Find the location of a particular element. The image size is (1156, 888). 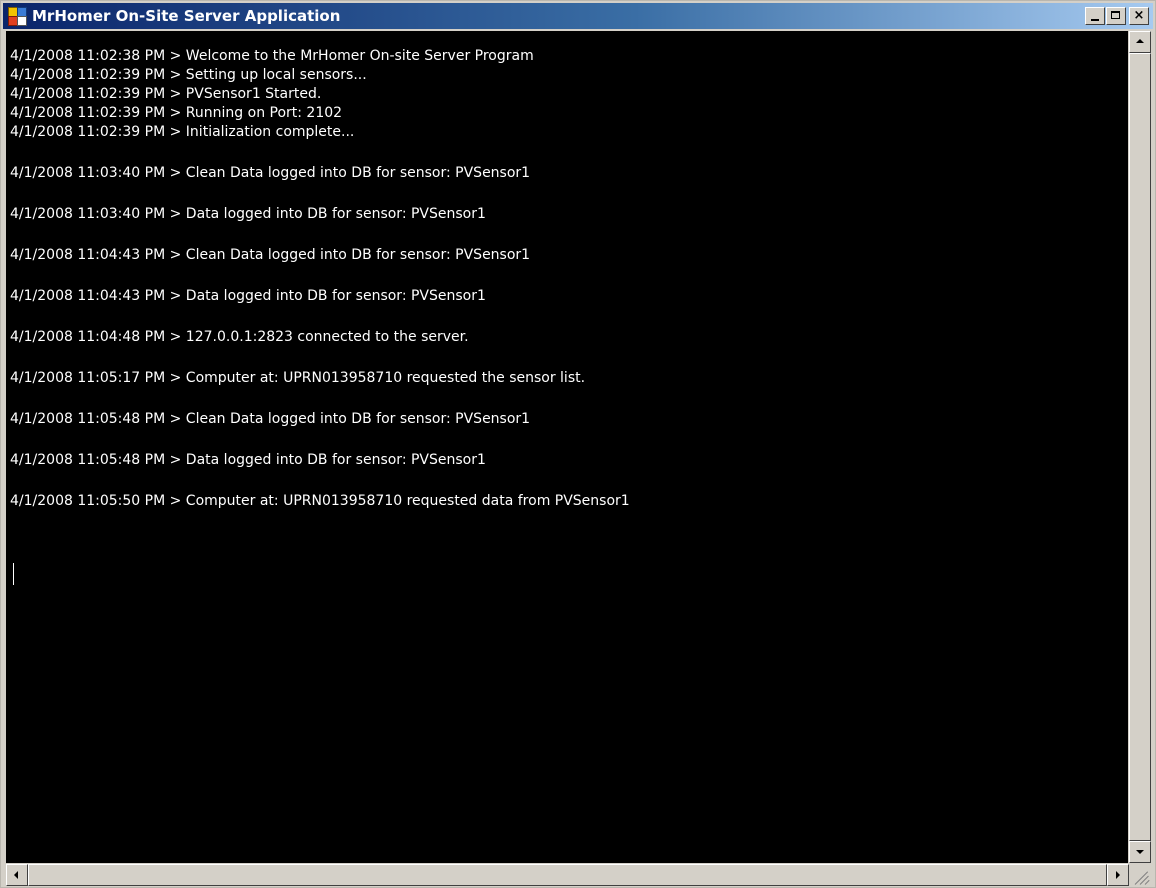

scroll-up-button is located at coordinates (1140, 42).